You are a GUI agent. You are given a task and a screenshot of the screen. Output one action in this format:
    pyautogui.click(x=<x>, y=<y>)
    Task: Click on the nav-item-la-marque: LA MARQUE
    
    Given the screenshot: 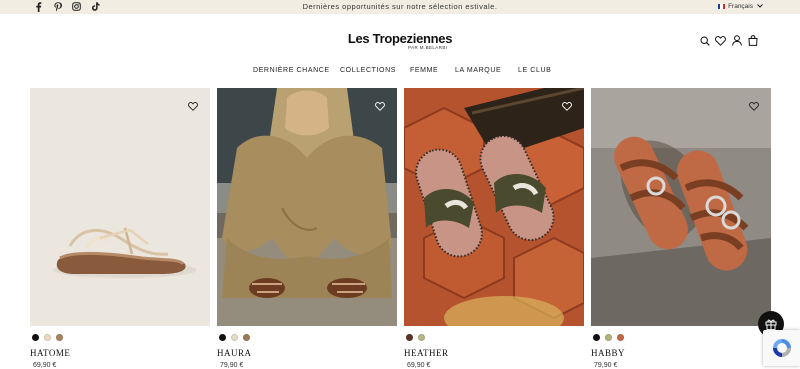 What is the action you would take?
    pyautogui.click(x=478, y=68)
    